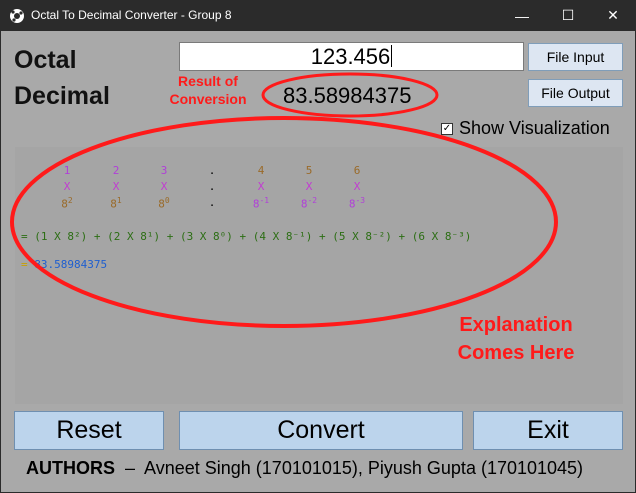 This screenshot has height=493, width=636. Describe the element at coordinates (522, 15) in the screenshot. I see `minimize-button: —` at that location.